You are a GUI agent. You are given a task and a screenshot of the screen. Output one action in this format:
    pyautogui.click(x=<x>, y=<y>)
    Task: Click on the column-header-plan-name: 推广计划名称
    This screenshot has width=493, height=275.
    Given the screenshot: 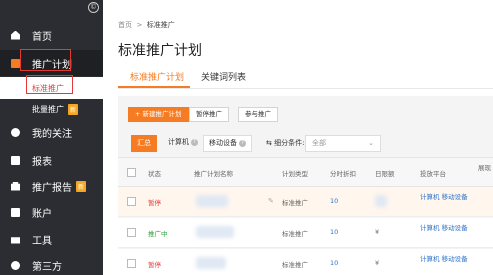 What is the action you would take?
    pyautogui.click(x=213, y=173)
    